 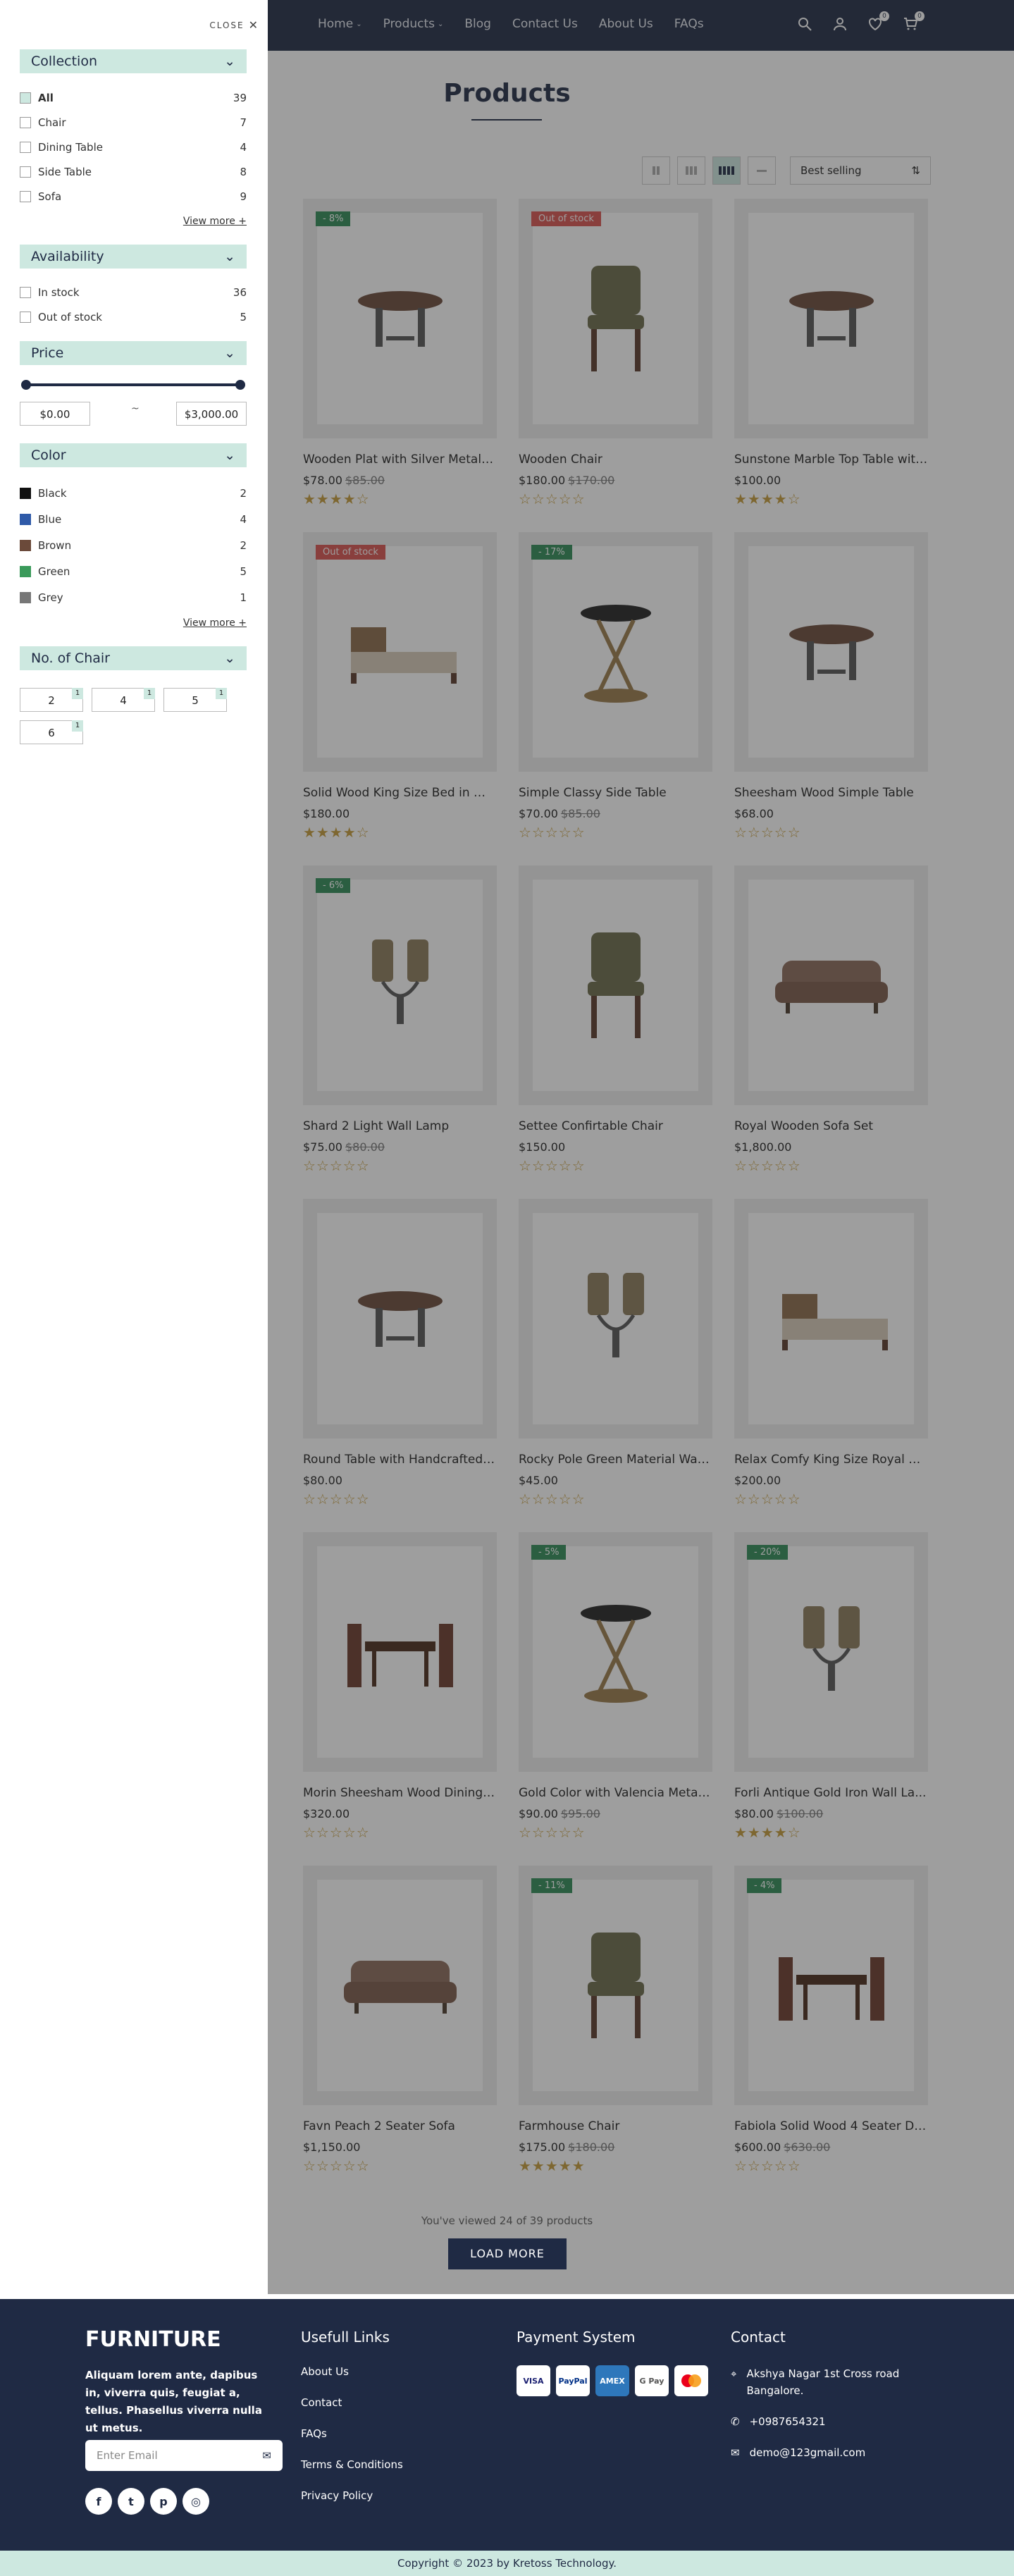 What do you see at coordinates (352, 2464) in the screenshot?
I see `footer-link-terms: Terms & Conditions` at bounding box center [352, 2464].